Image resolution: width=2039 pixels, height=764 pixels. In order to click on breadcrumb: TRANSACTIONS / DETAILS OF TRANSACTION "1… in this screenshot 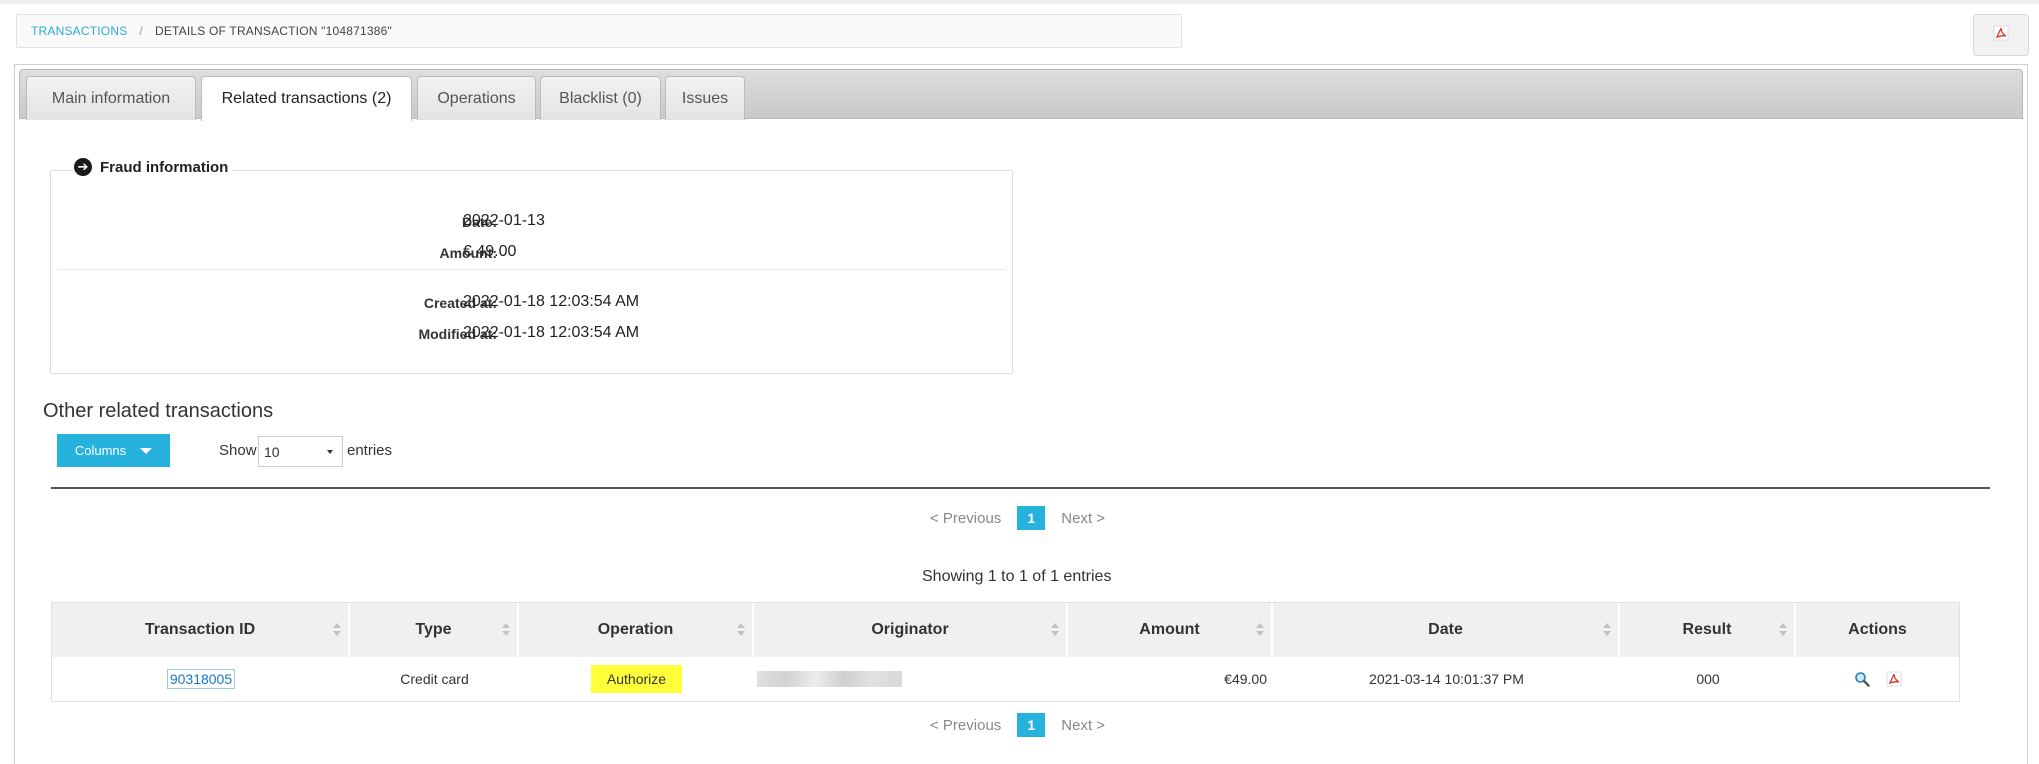, I will do `click(599, 31)`.